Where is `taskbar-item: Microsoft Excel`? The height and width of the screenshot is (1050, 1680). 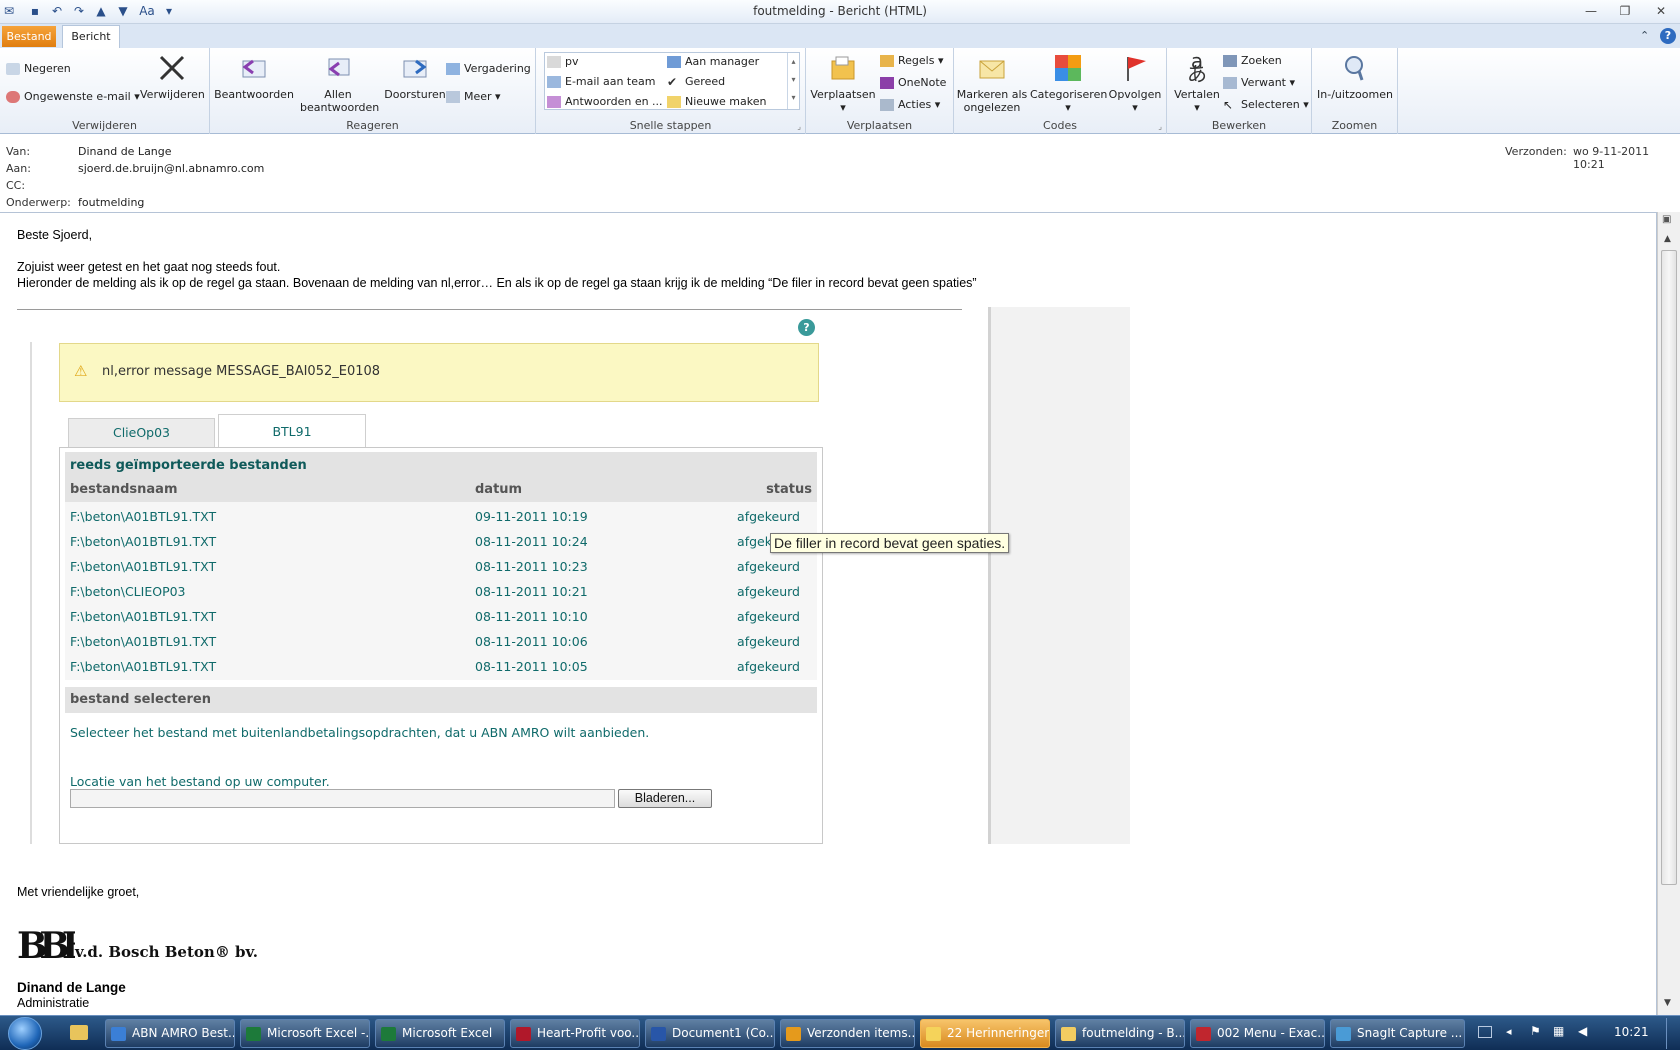 taskbar-item: Microsoft Excel is located at coordinates (440, 1033).